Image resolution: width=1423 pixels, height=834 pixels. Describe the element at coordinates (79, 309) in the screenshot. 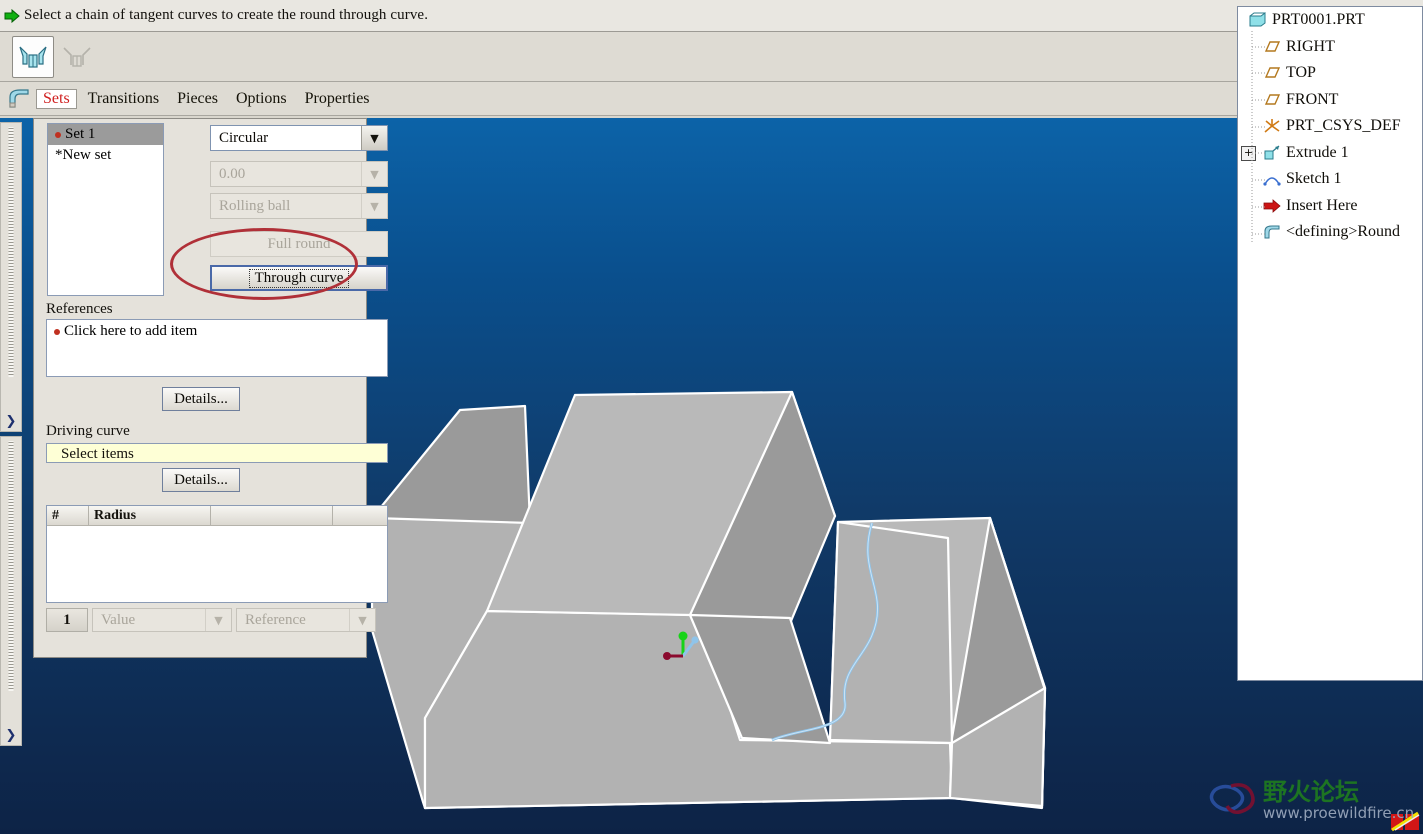

I see `references-label: References` at that location.